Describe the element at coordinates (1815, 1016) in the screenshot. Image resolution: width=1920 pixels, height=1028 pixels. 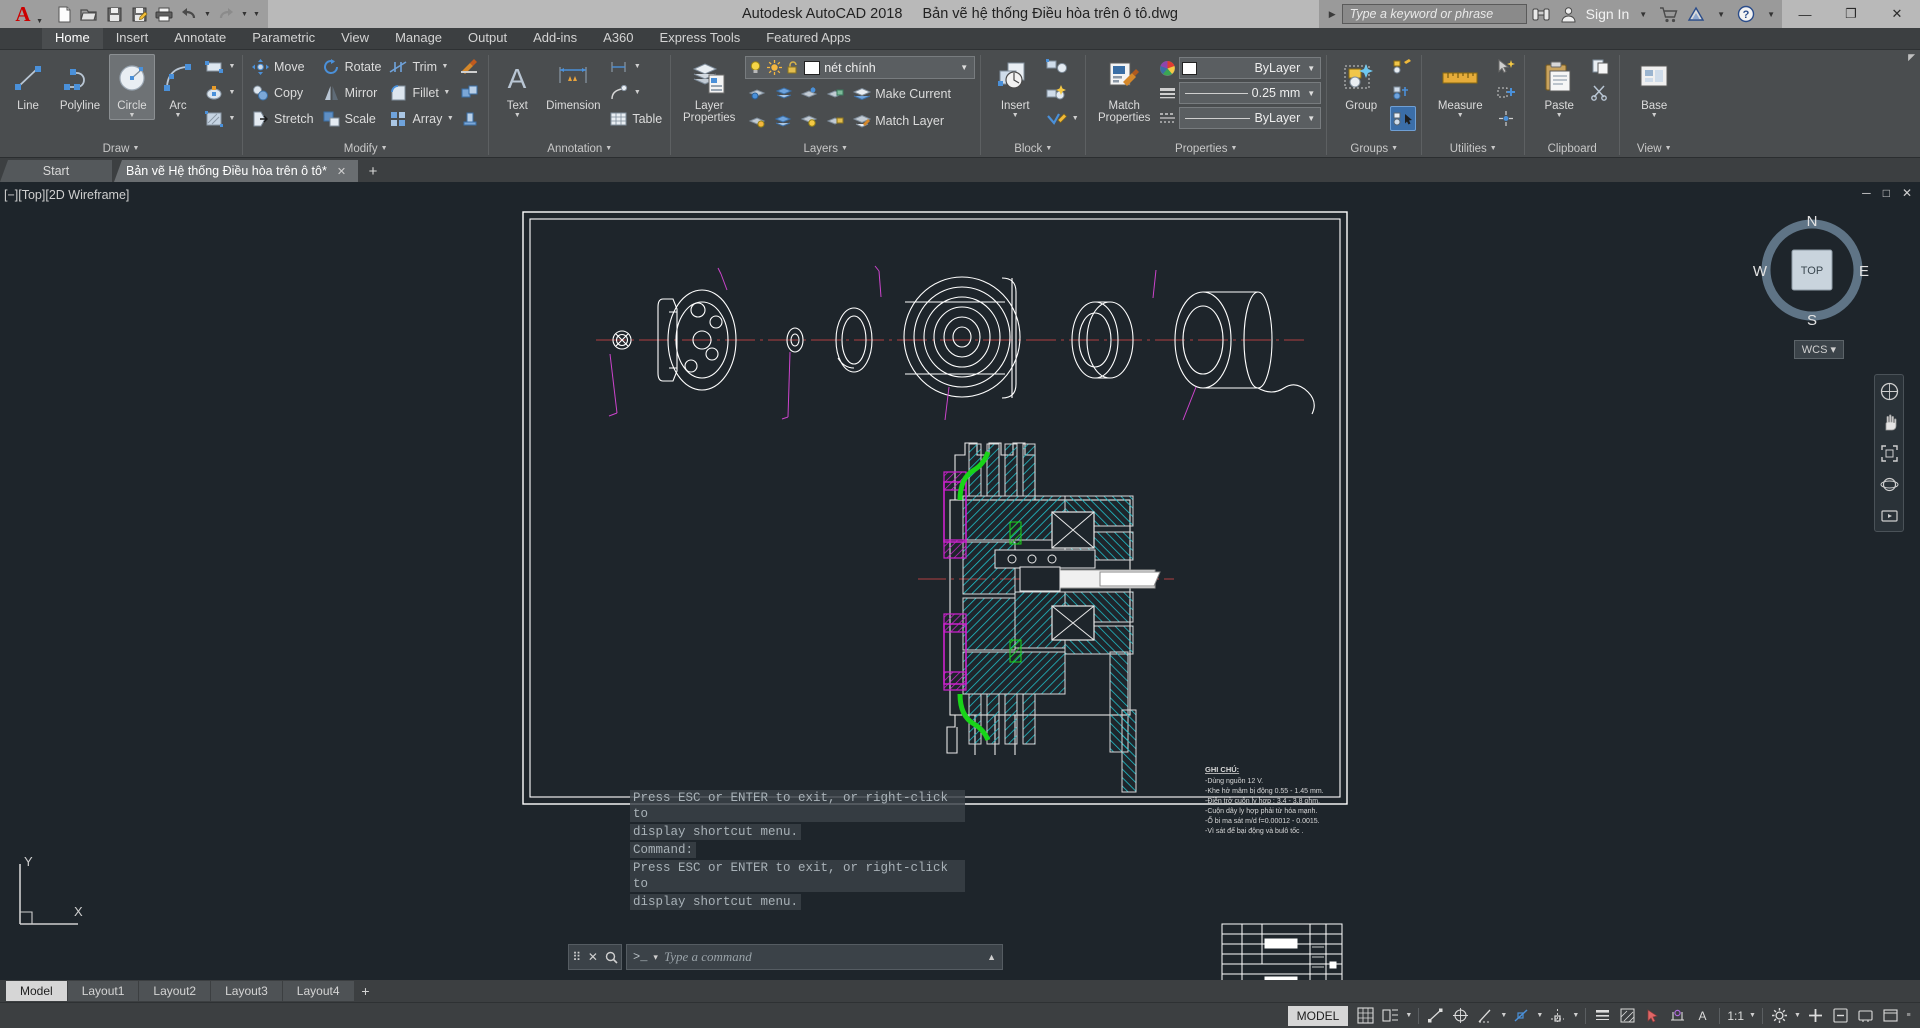
I see `customization-icon` at that location.